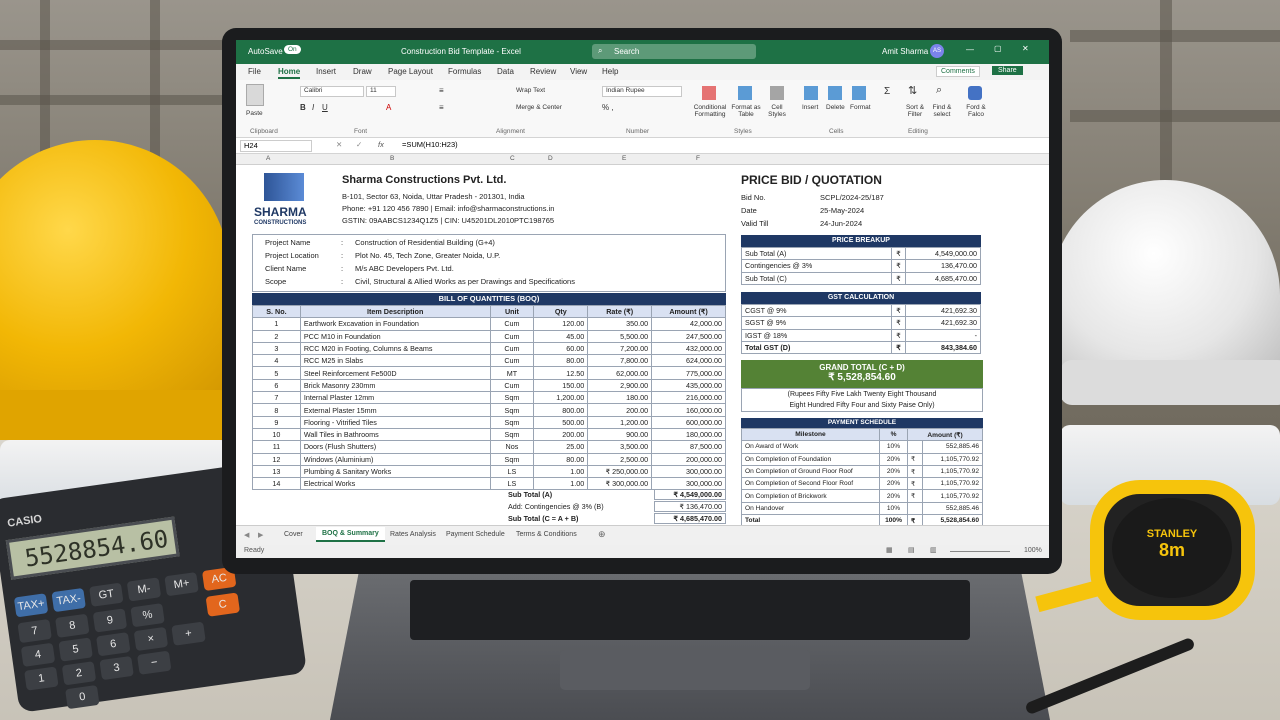 This screenshot has width=1280, height=720. I want to click on autosum-icon: Σ, so click(887, 91).